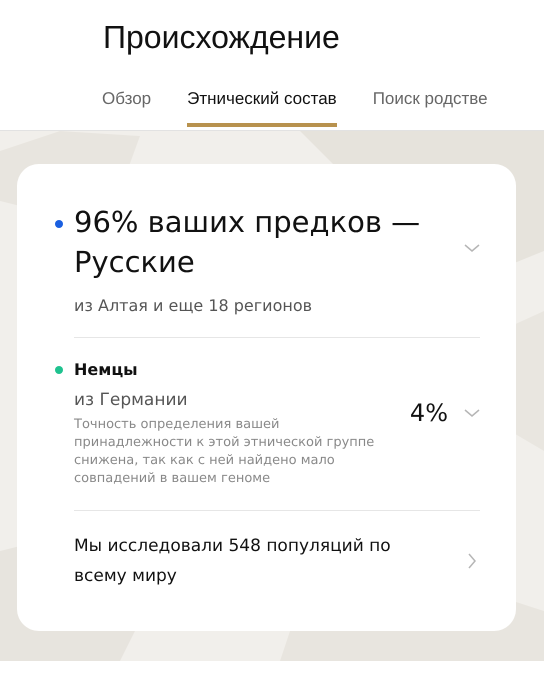  Describe the element at coordinates (194, 305) in the screenshot. I see `group-subtitle: из Алтая и еще 18 регионов` at that location.